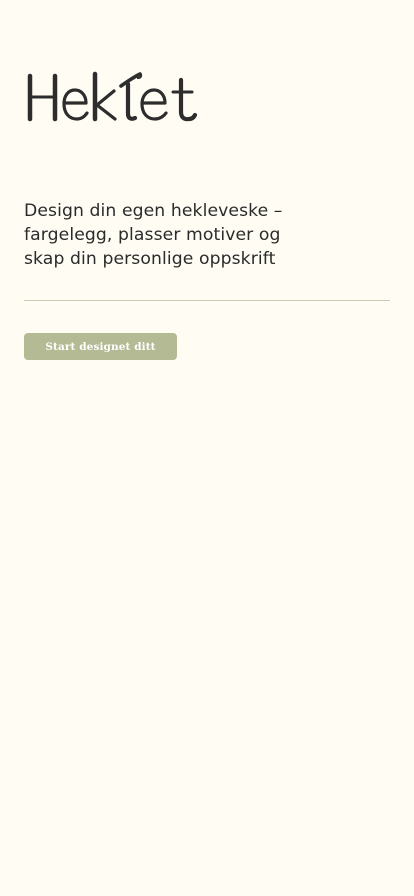 This screenshot has height=896, width=414. What do you see at coordinates (100, 346) in the screenshot?
I see `start-design-button: Start designet ditt` at bounding box center [100, 346].